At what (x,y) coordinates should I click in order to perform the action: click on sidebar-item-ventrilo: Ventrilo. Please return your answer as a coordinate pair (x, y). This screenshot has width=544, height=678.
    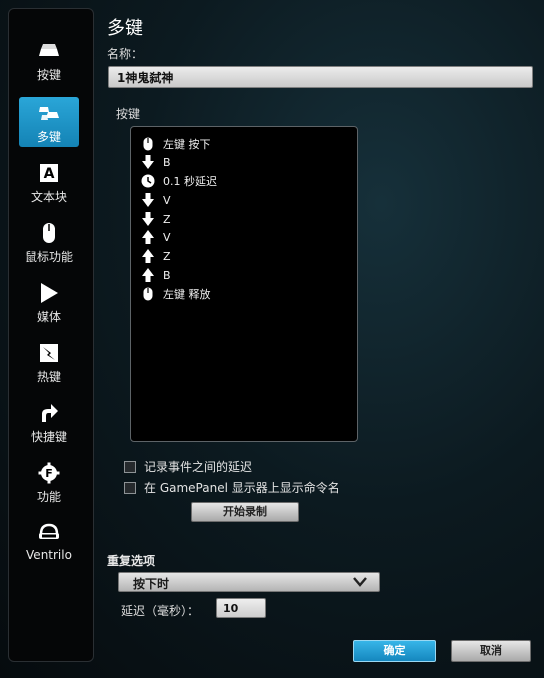
    Looking at the image, I should click on (49, 542).